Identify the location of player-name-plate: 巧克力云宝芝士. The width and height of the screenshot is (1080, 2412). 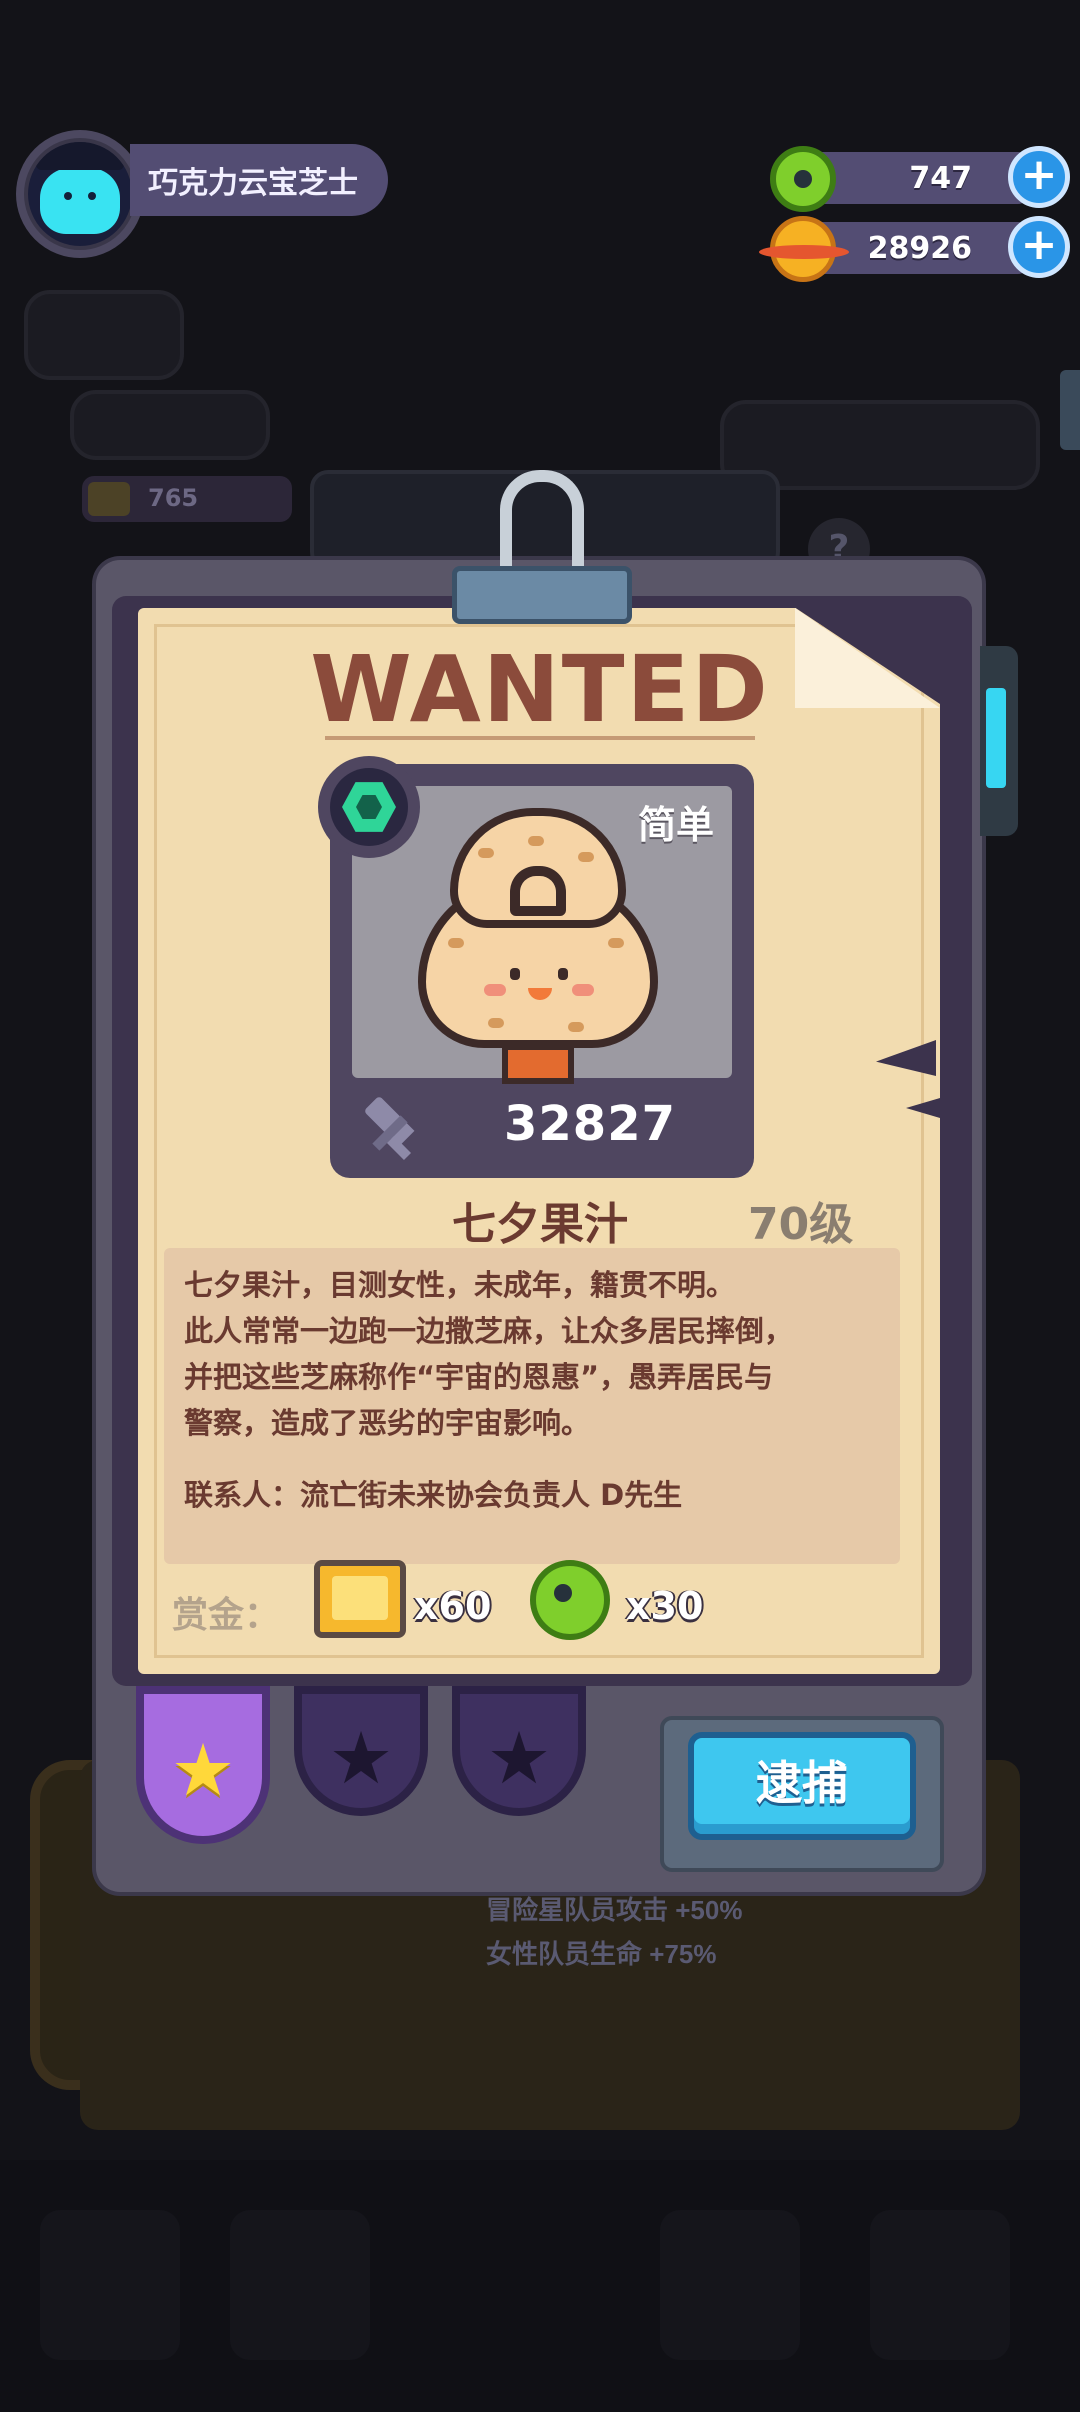
(259, 180).